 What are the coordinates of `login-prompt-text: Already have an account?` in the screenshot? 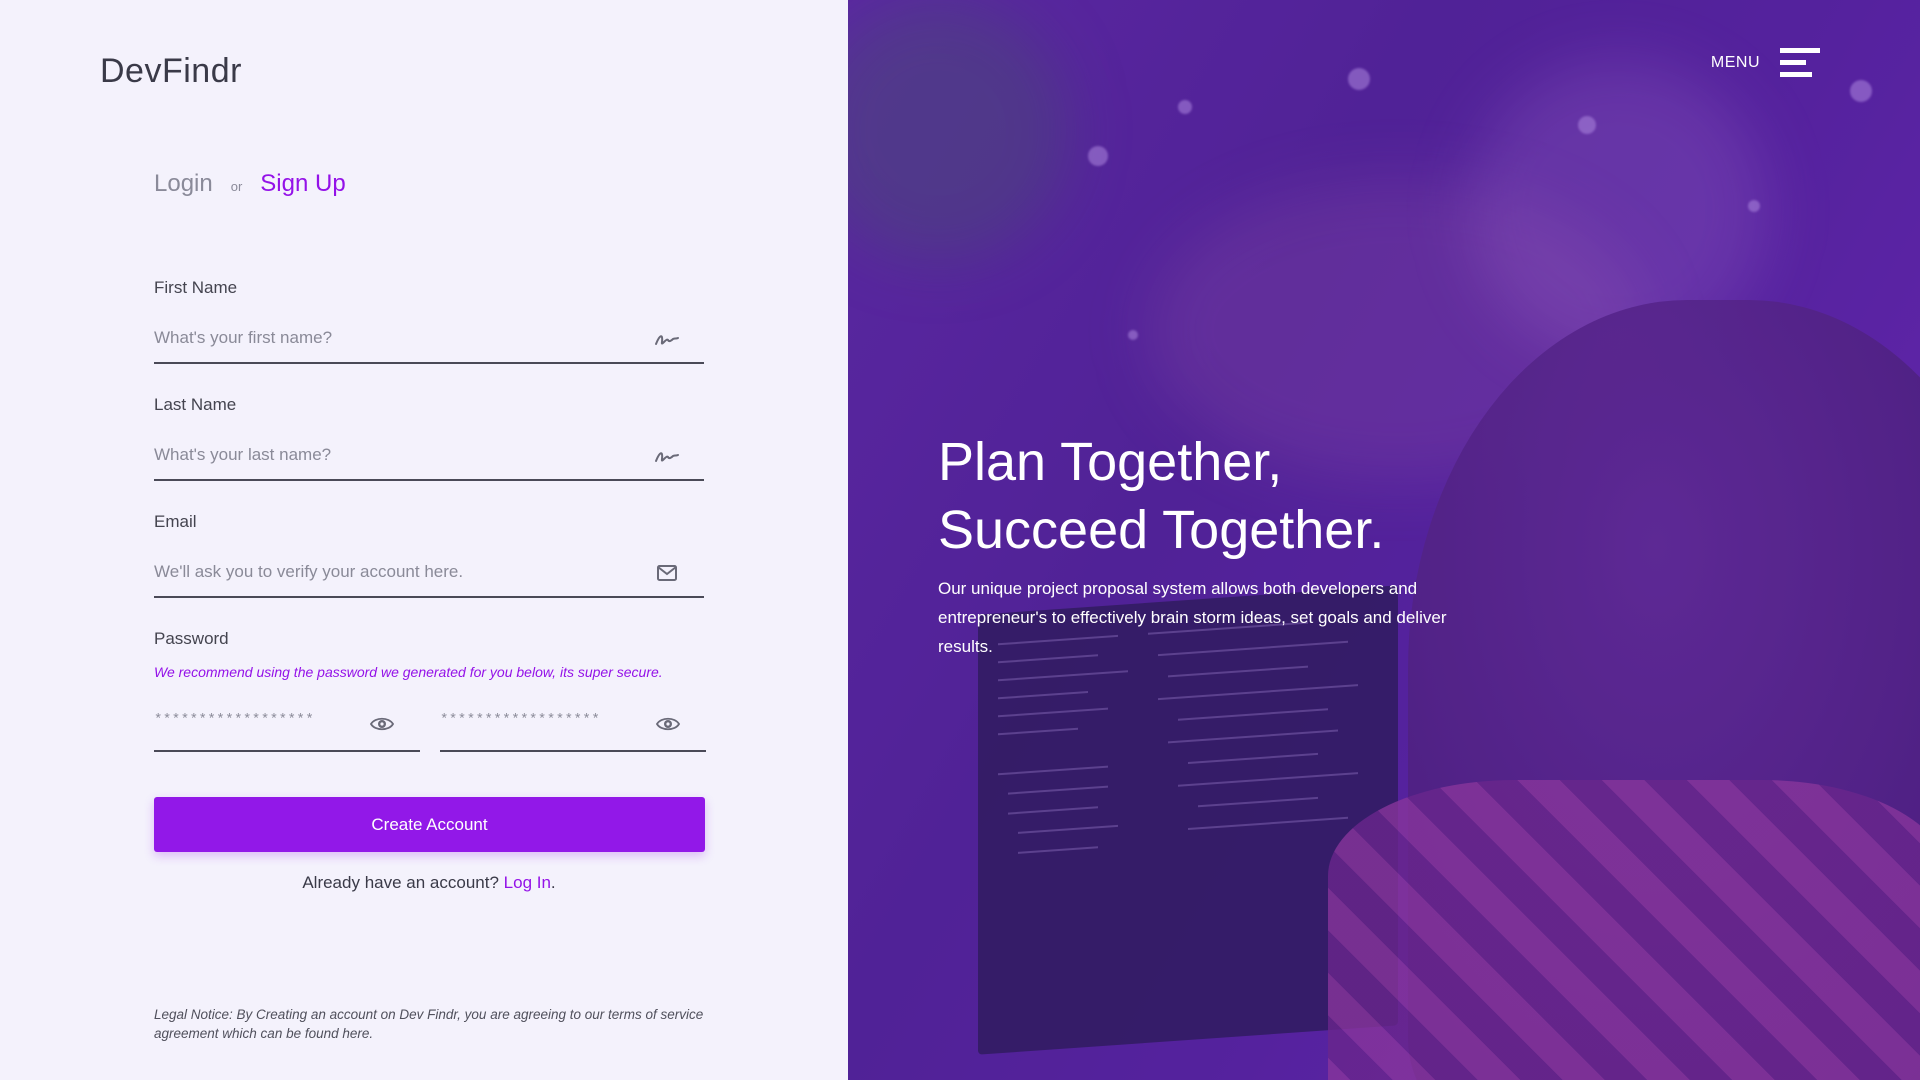 It's located at (400, 882).